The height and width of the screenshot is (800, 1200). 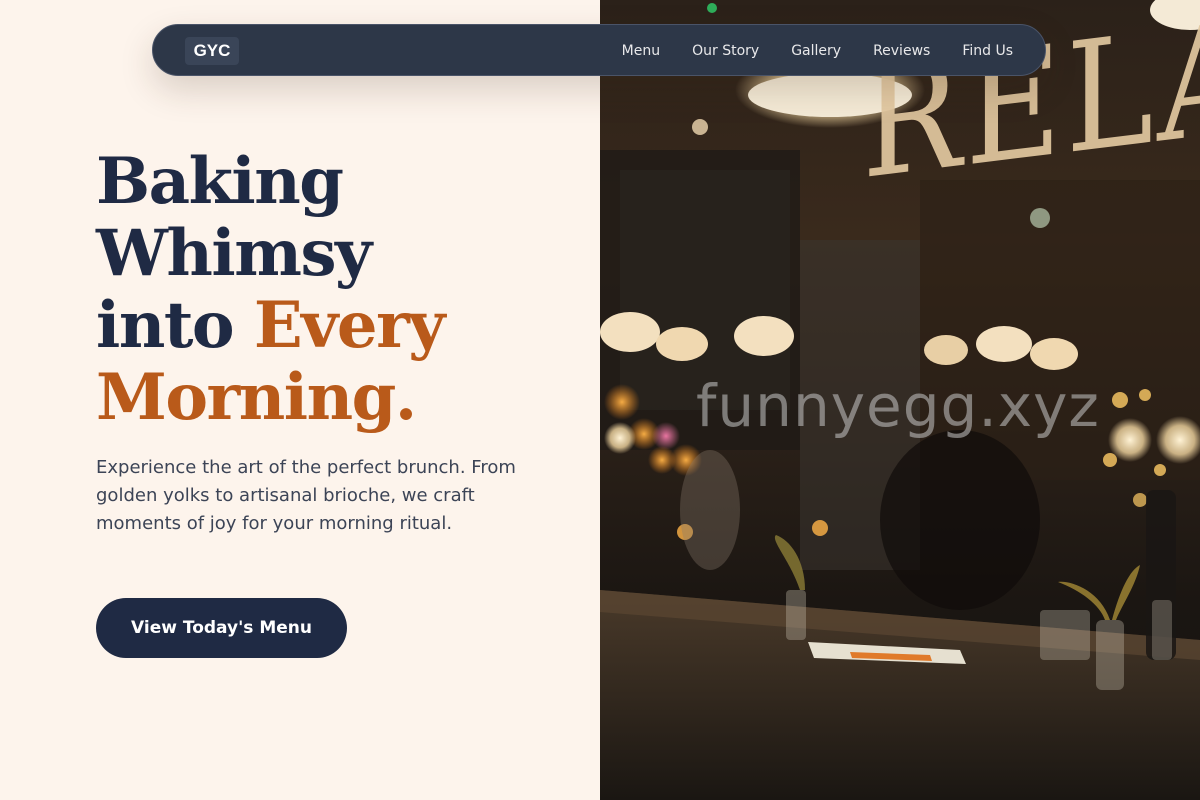 I want to click on headline-line-2: Whimsy, so click(x=234, y=253).